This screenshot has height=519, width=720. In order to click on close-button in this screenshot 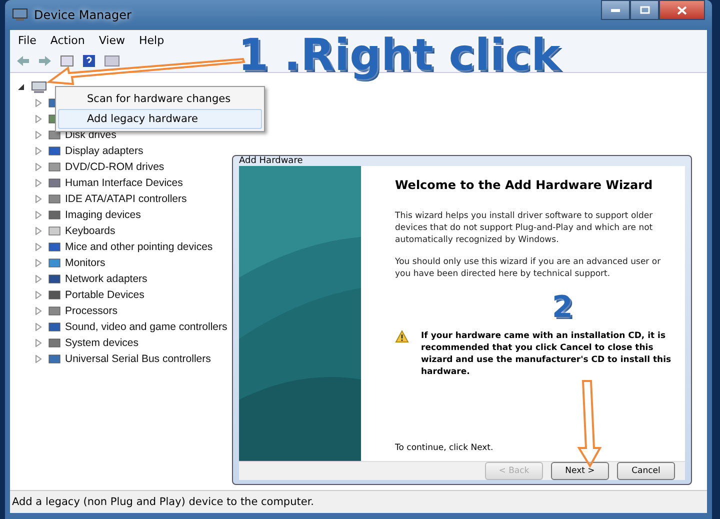, I will do `click(682, 10)`.